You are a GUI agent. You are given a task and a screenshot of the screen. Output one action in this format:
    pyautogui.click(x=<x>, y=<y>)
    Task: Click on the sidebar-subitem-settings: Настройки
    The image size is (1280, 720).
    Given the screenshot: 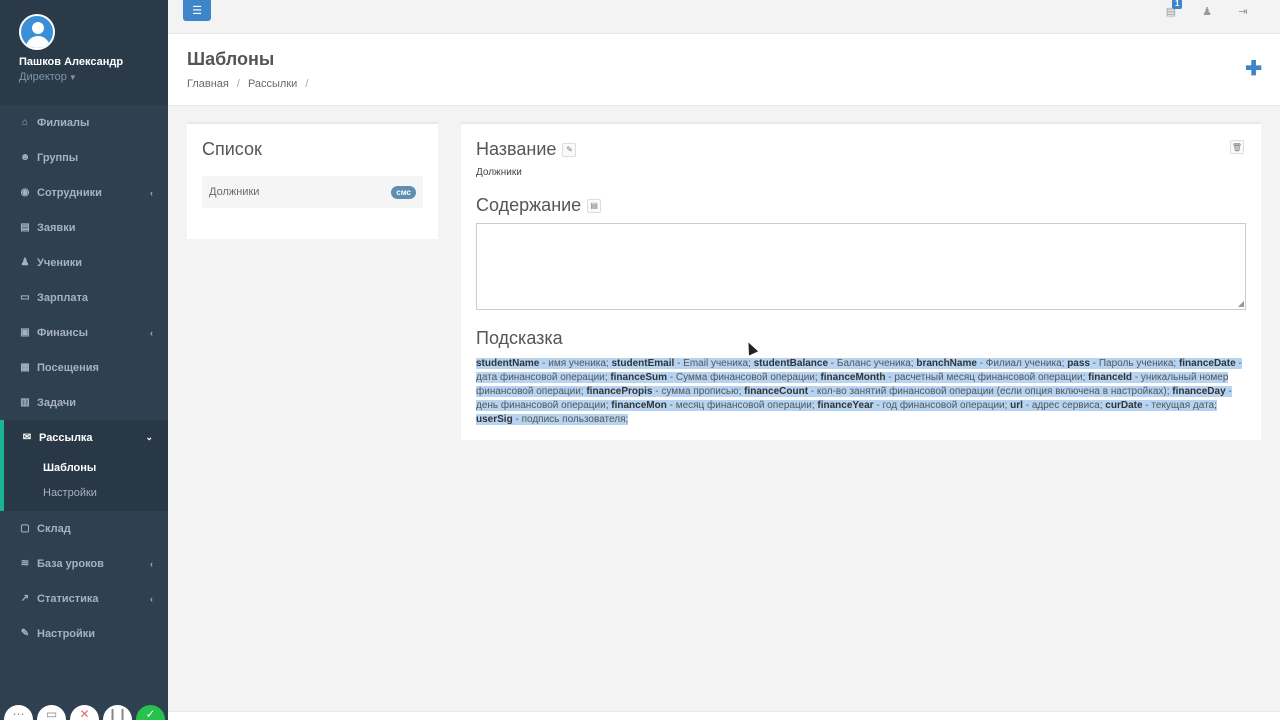 What is the action you would take?
    pyautogui.click(x=86, y=492)
    